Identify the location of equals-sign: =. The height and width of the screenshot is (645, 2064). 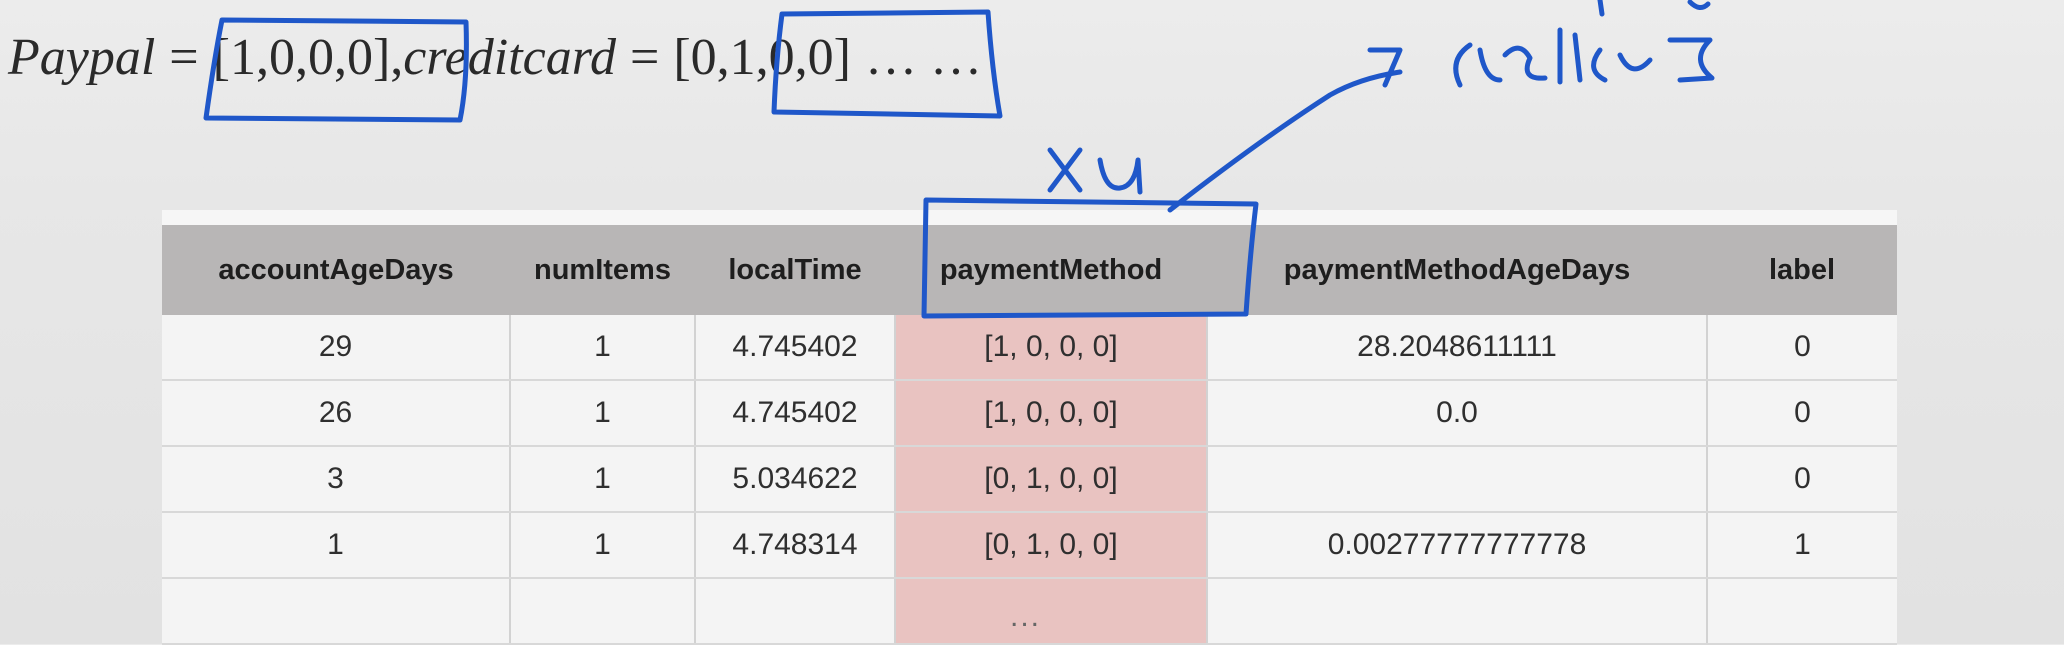
(184, 57).